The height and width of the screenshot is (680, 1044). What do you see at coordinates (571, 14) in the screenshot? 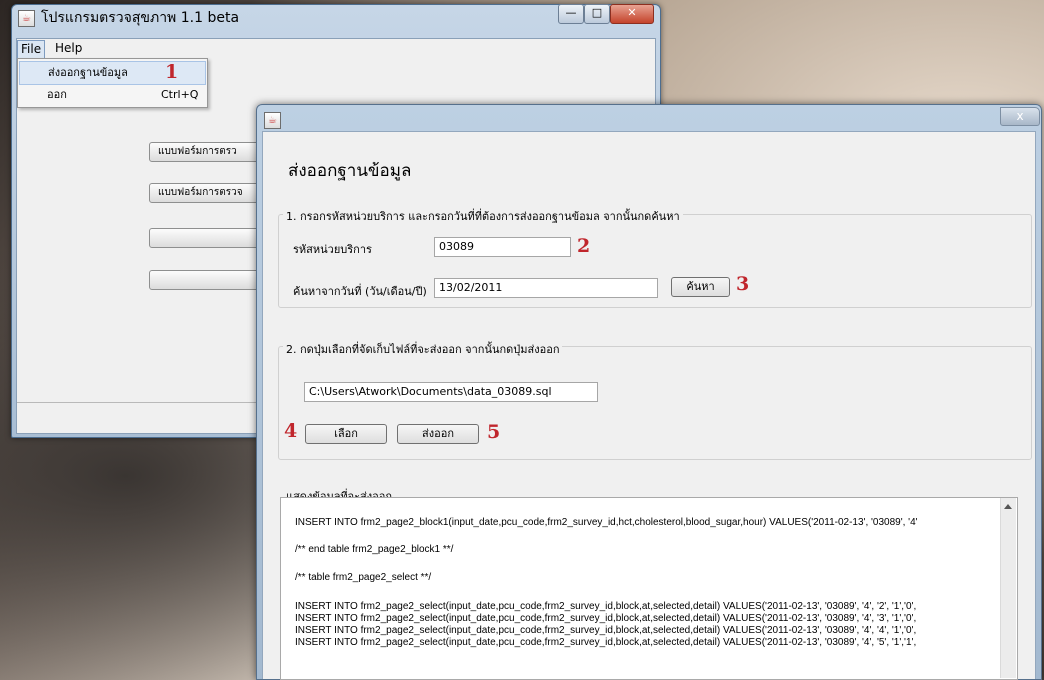
I see `minimize-icon: —` at bounding box center [571, 14].